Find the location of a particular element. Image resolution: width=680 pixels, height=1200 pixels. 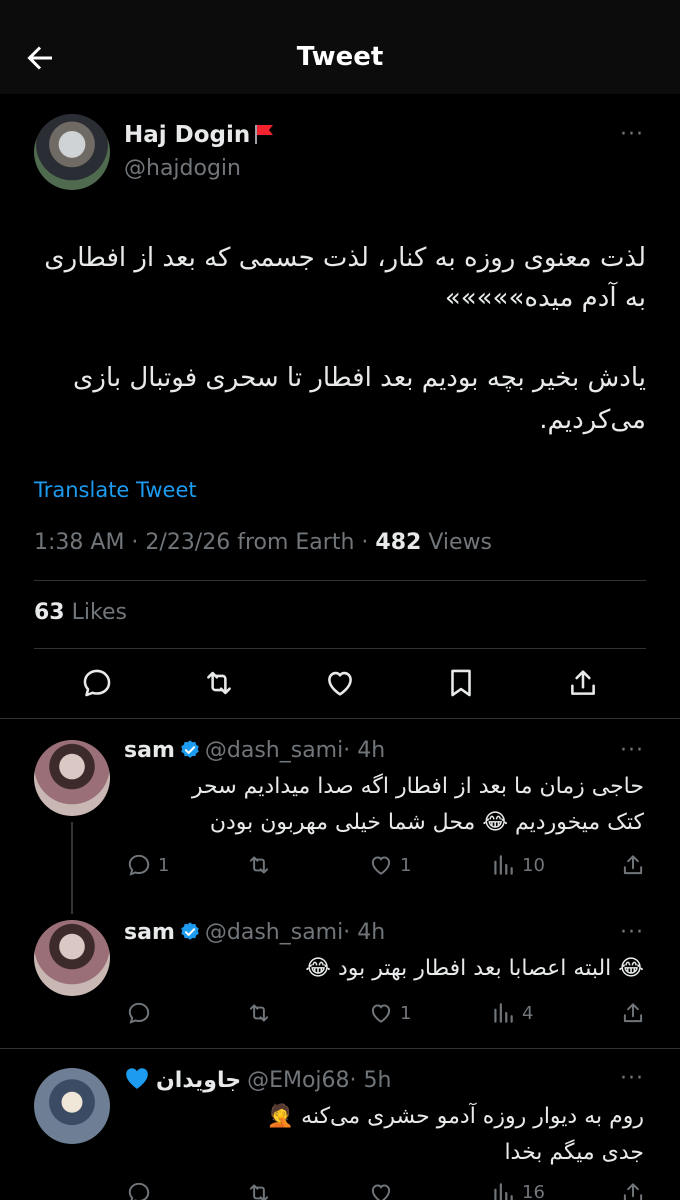

red-flag-icon is located at coordinates (264, 134).